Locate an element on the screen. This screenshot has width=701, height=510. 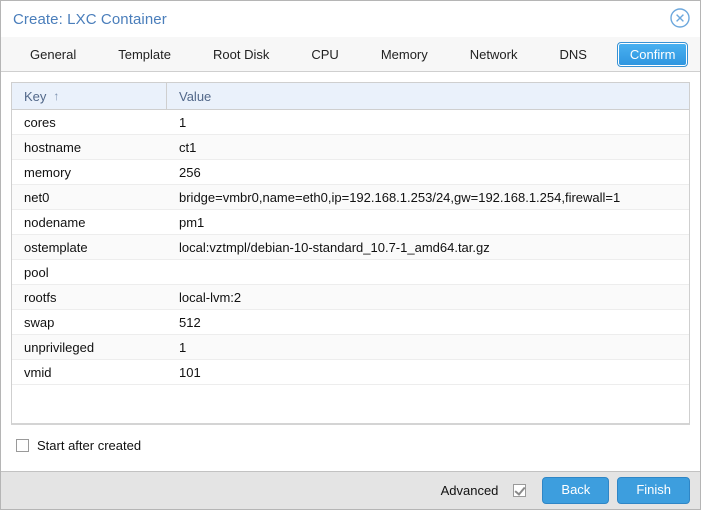
dialog-footer: Advanced Back Finish is located at coordinates (350, 490).